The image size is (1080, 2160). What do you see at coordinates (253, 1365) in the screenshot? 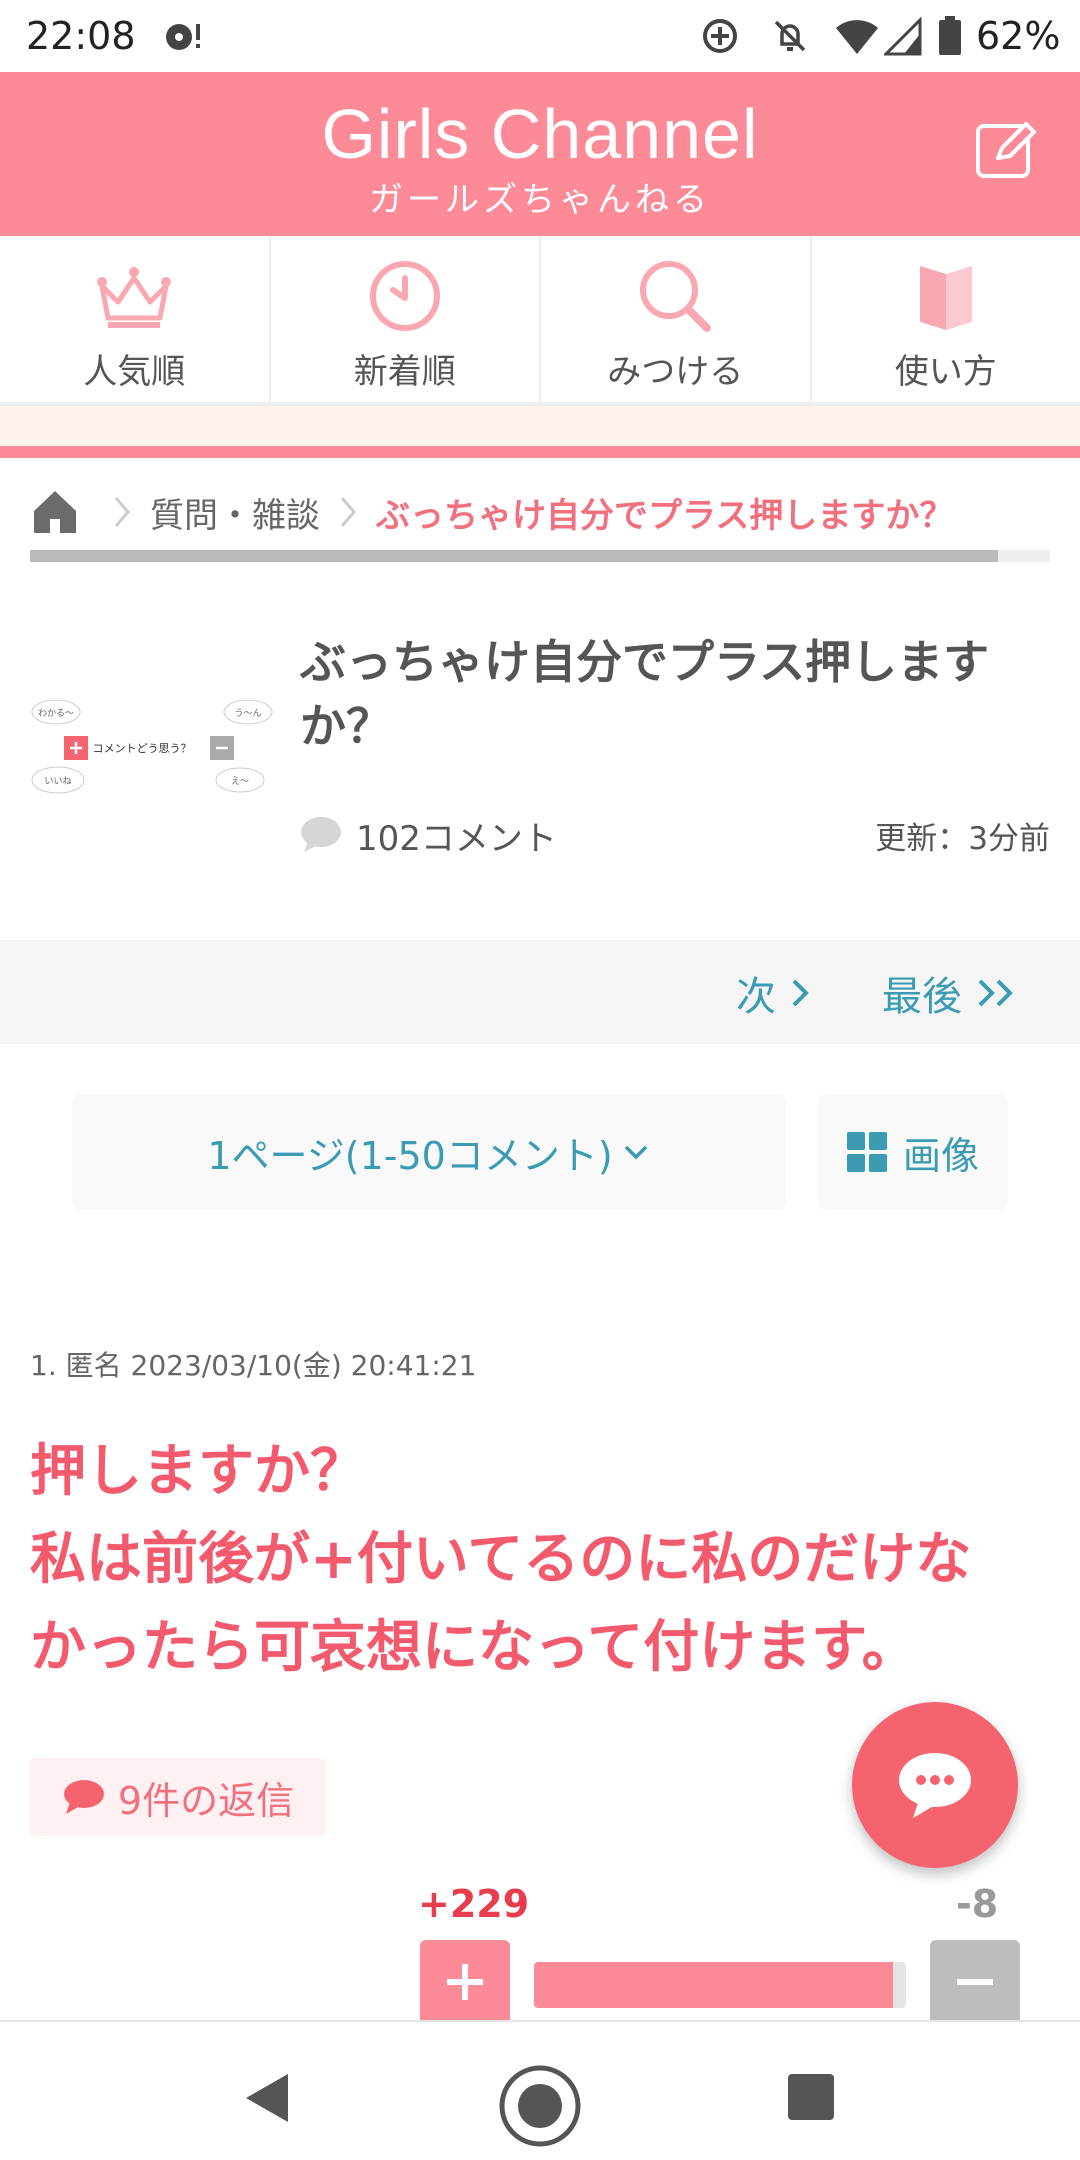
I see `comment-header: 1. 匿名 2023/03/10(金) 20:41:21` at bounding box center [253, 1365].